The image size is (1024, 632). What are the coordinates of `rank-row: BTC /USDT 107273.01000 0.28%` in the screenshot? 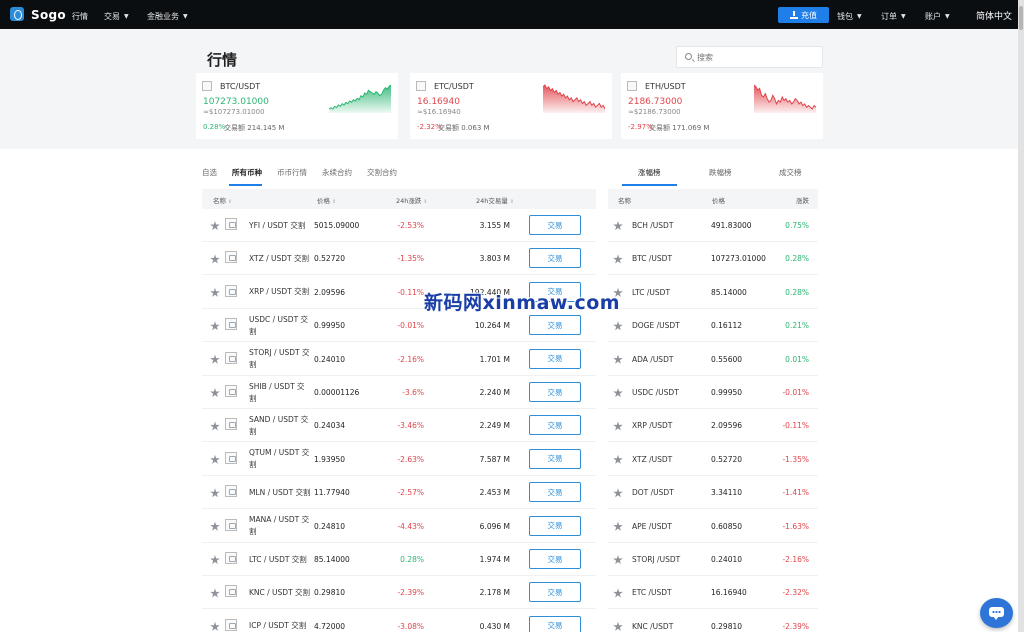 It's located at (713, 259).